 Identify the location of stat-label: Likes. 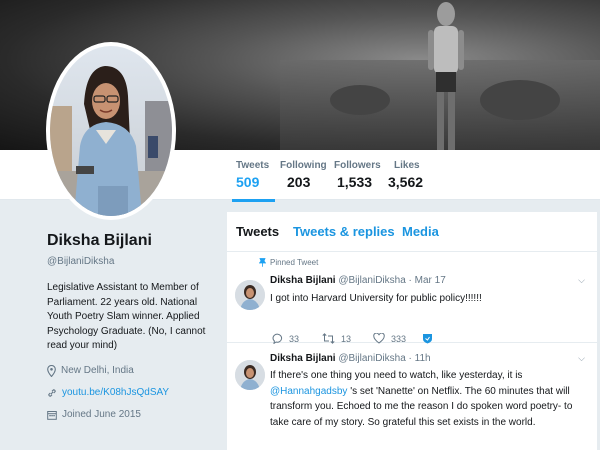
(407, 165).